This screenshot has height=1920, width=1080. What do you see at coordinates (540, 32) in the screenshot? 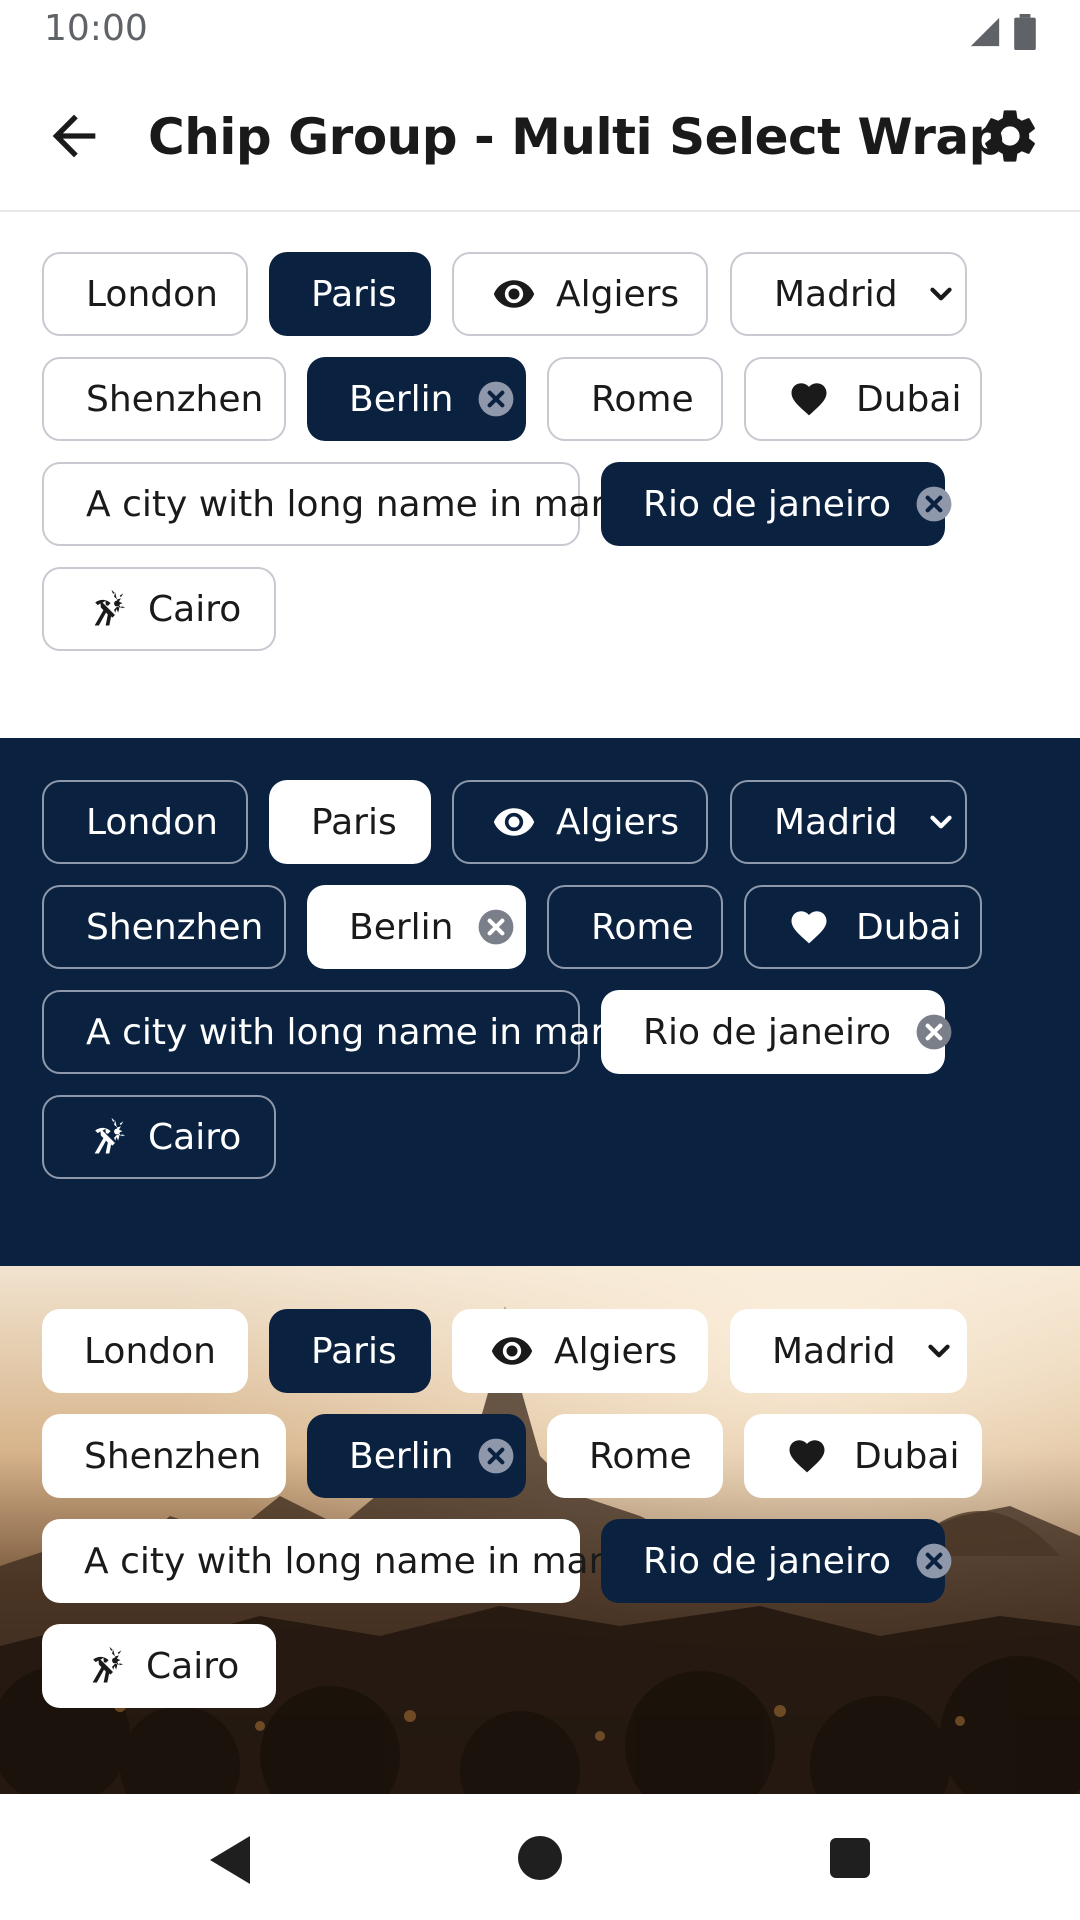
I see `status-bar: 10:00` at bounding box center [540, 32].